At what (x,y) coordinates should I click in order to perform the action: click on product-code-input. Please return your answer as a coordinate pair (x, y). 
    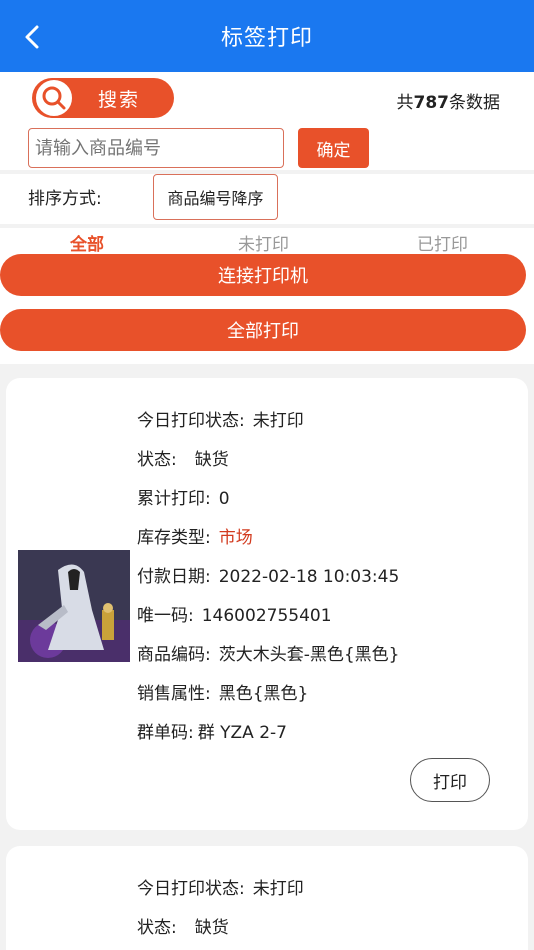
    Looking at the image, I should click on (156, 148).